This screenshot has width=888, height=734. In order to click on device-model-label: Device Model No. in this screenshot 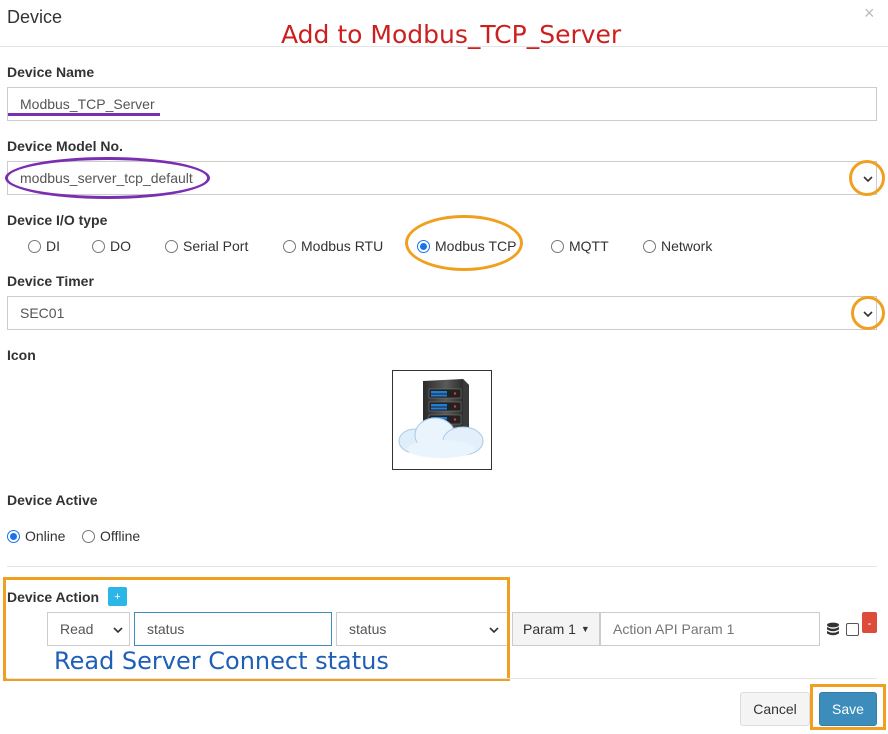, I will do `click(65, 146)`.